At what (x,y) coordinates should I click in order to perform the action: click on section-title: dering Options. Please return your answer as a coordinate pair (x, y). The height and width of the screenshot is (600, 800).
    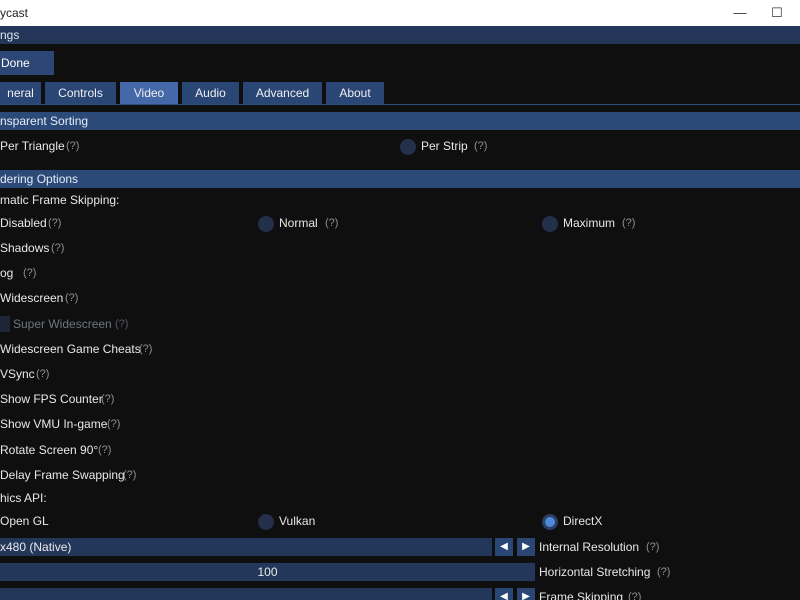
    Looking at the image, I should click on (39, 179).